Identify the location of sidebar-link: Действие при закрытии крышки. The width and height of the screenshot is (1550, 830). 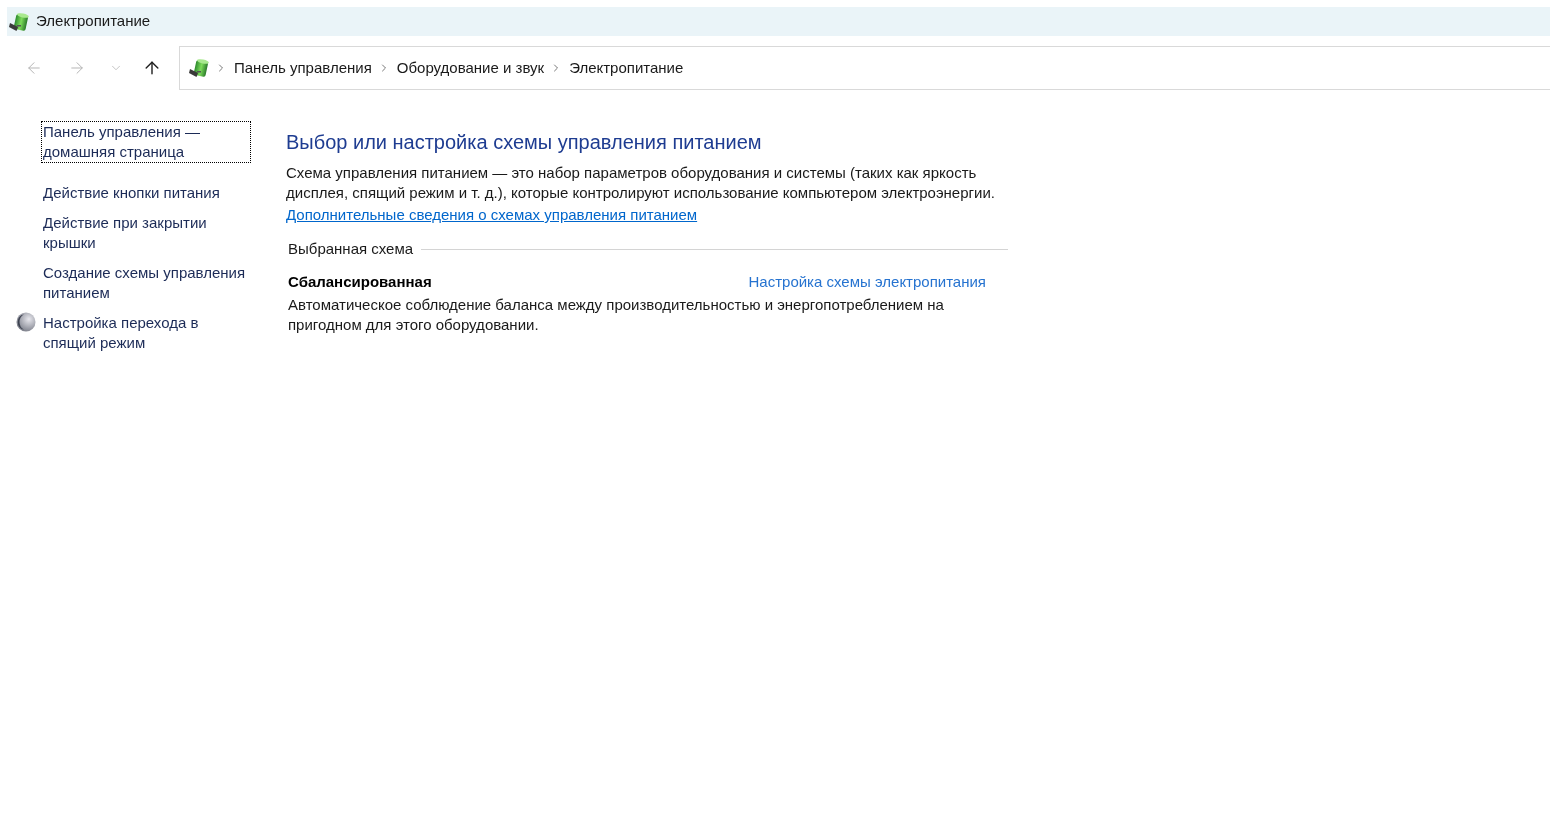
(146, 233).